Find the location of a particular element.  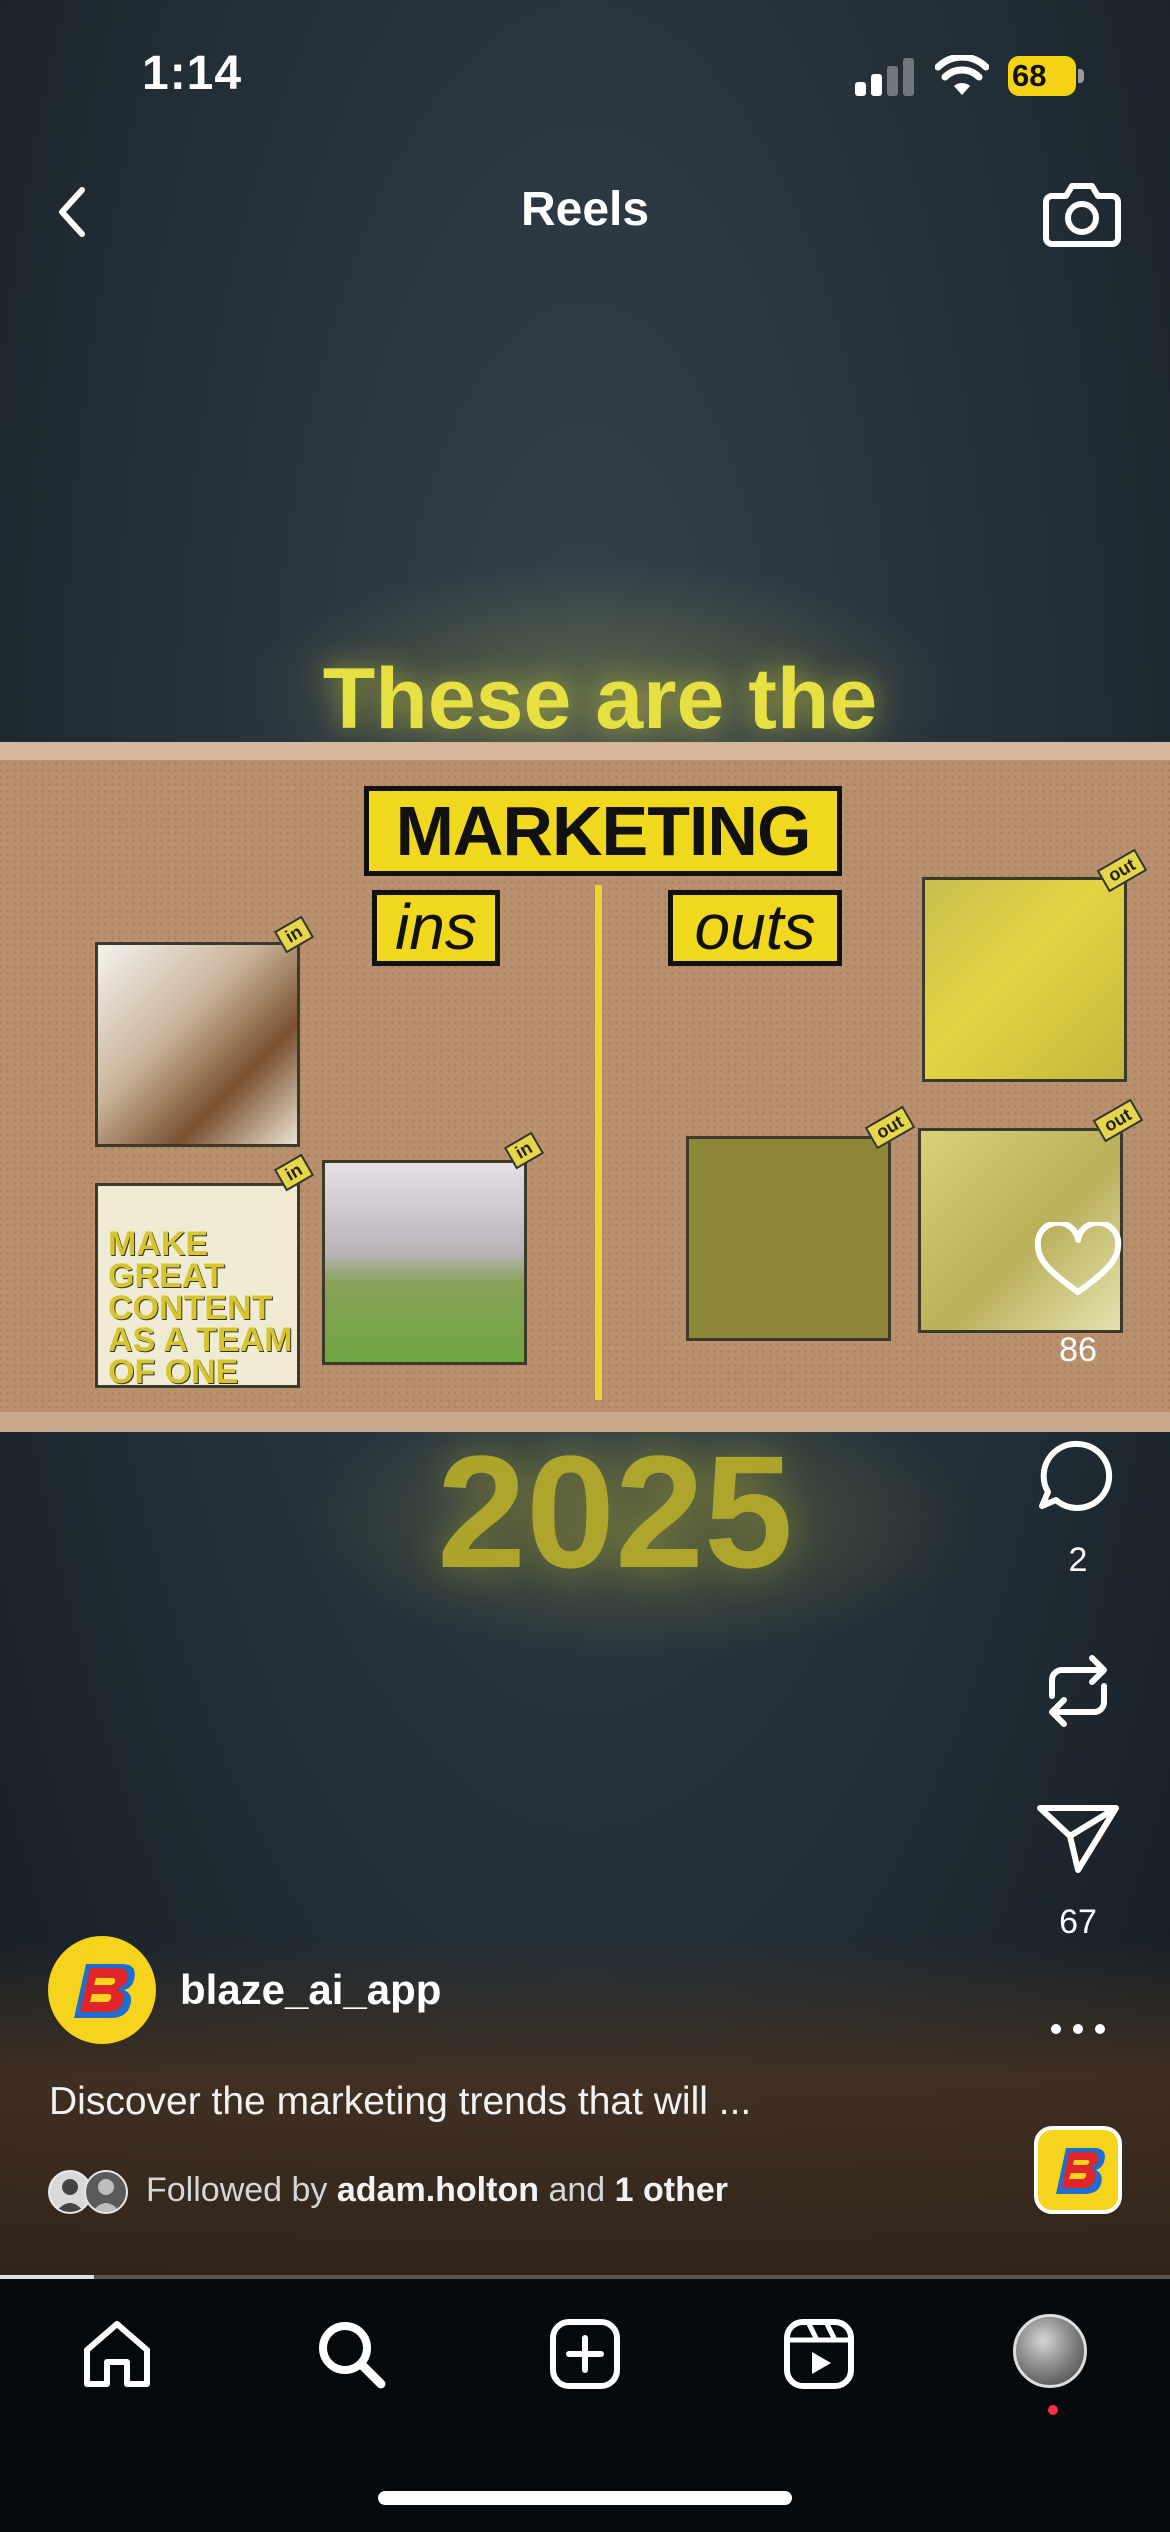

camera-icon is located at coordinates (1082, 212).